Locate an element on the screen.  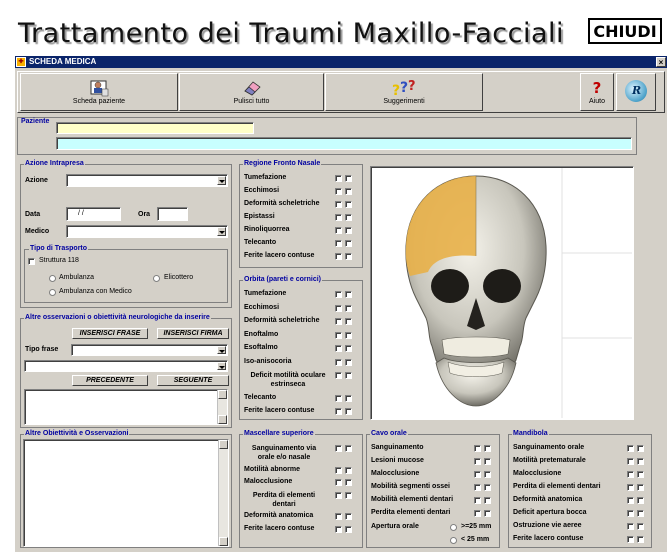
window-close-icon: × is located at coordinates (661, 62).